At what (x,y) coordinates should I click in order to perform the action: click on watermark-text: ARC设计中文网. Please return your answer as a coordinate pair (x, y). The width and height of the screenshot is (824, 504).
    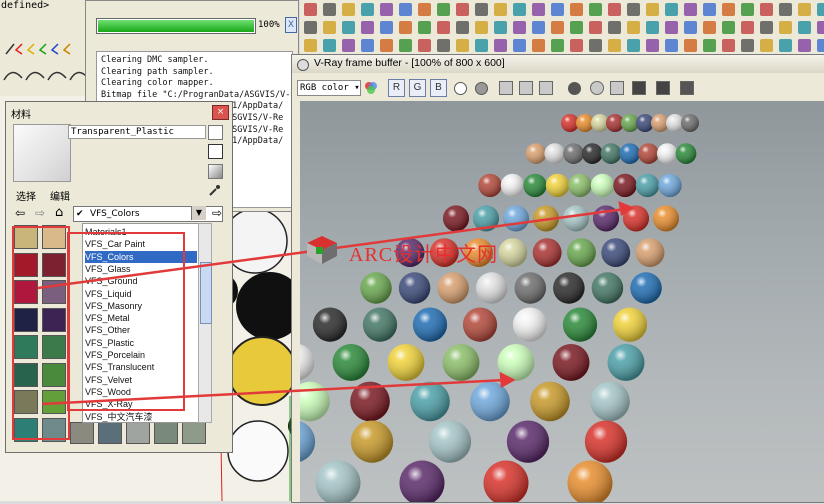
    Looking at the image, I should click on (424, 255).